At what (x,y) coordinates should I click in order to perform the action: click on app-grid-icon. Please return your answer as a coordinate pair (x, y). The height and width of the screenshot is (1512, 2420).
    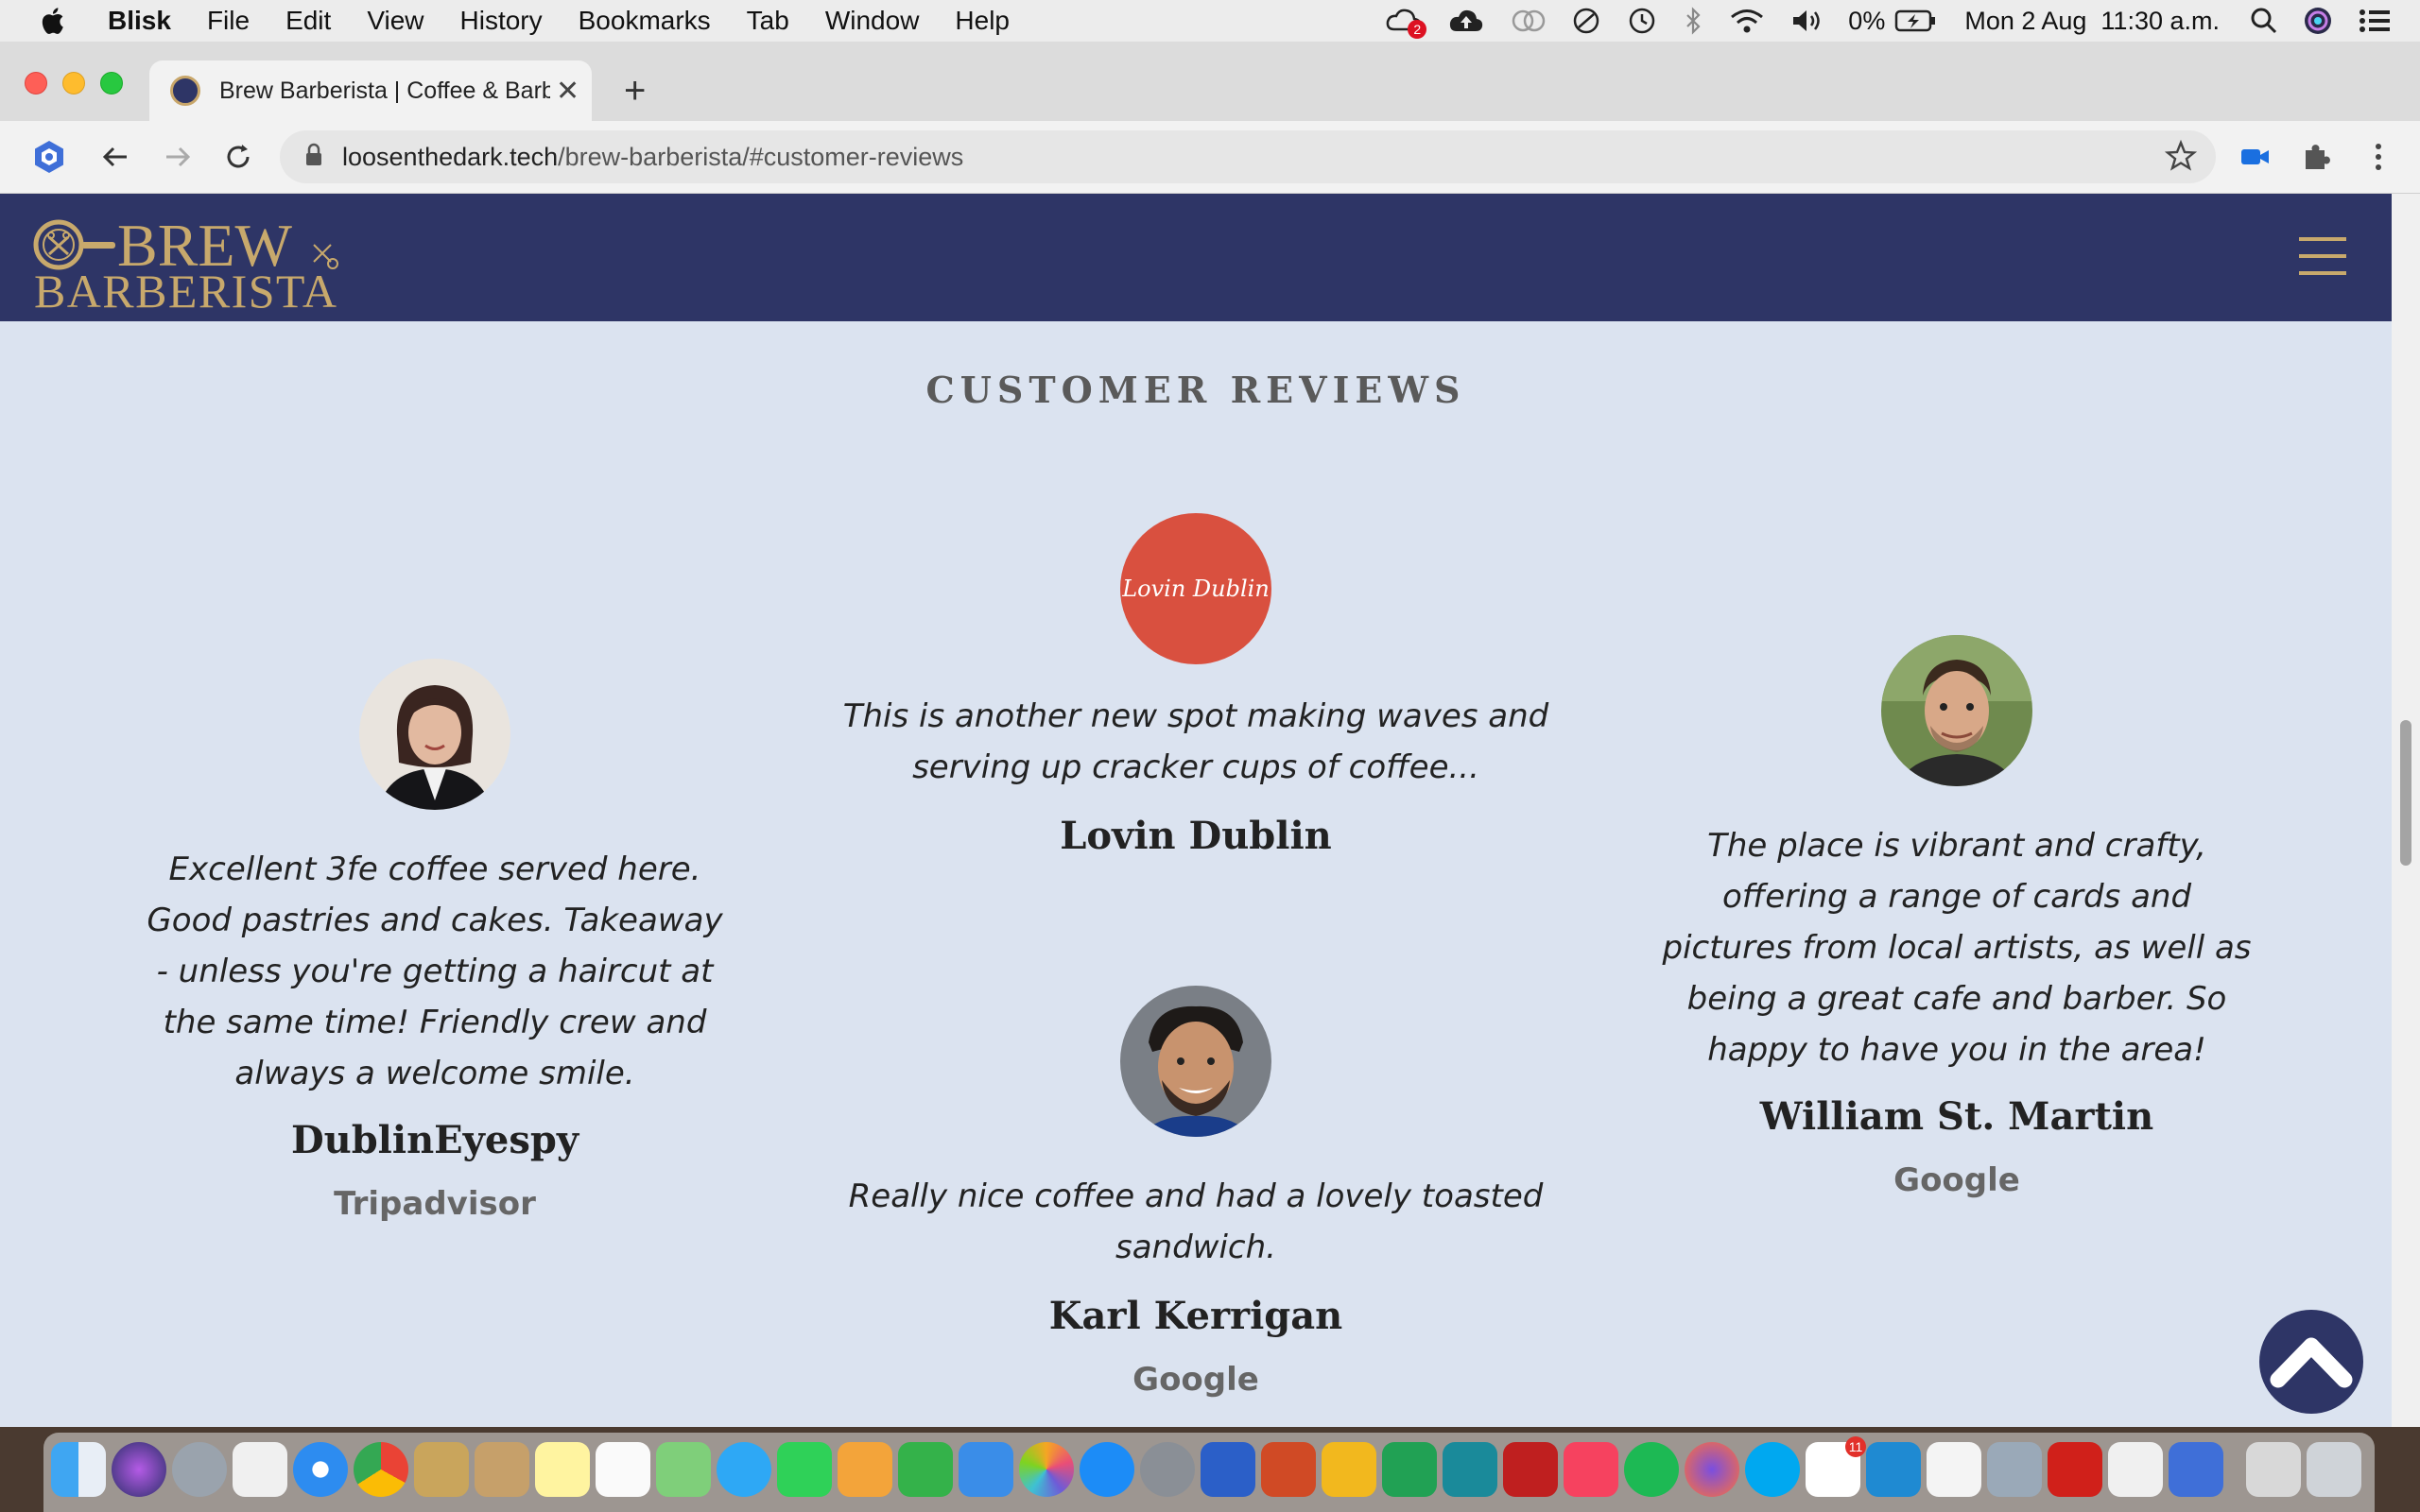
    Looking at the image, I should click on (260, 1469).